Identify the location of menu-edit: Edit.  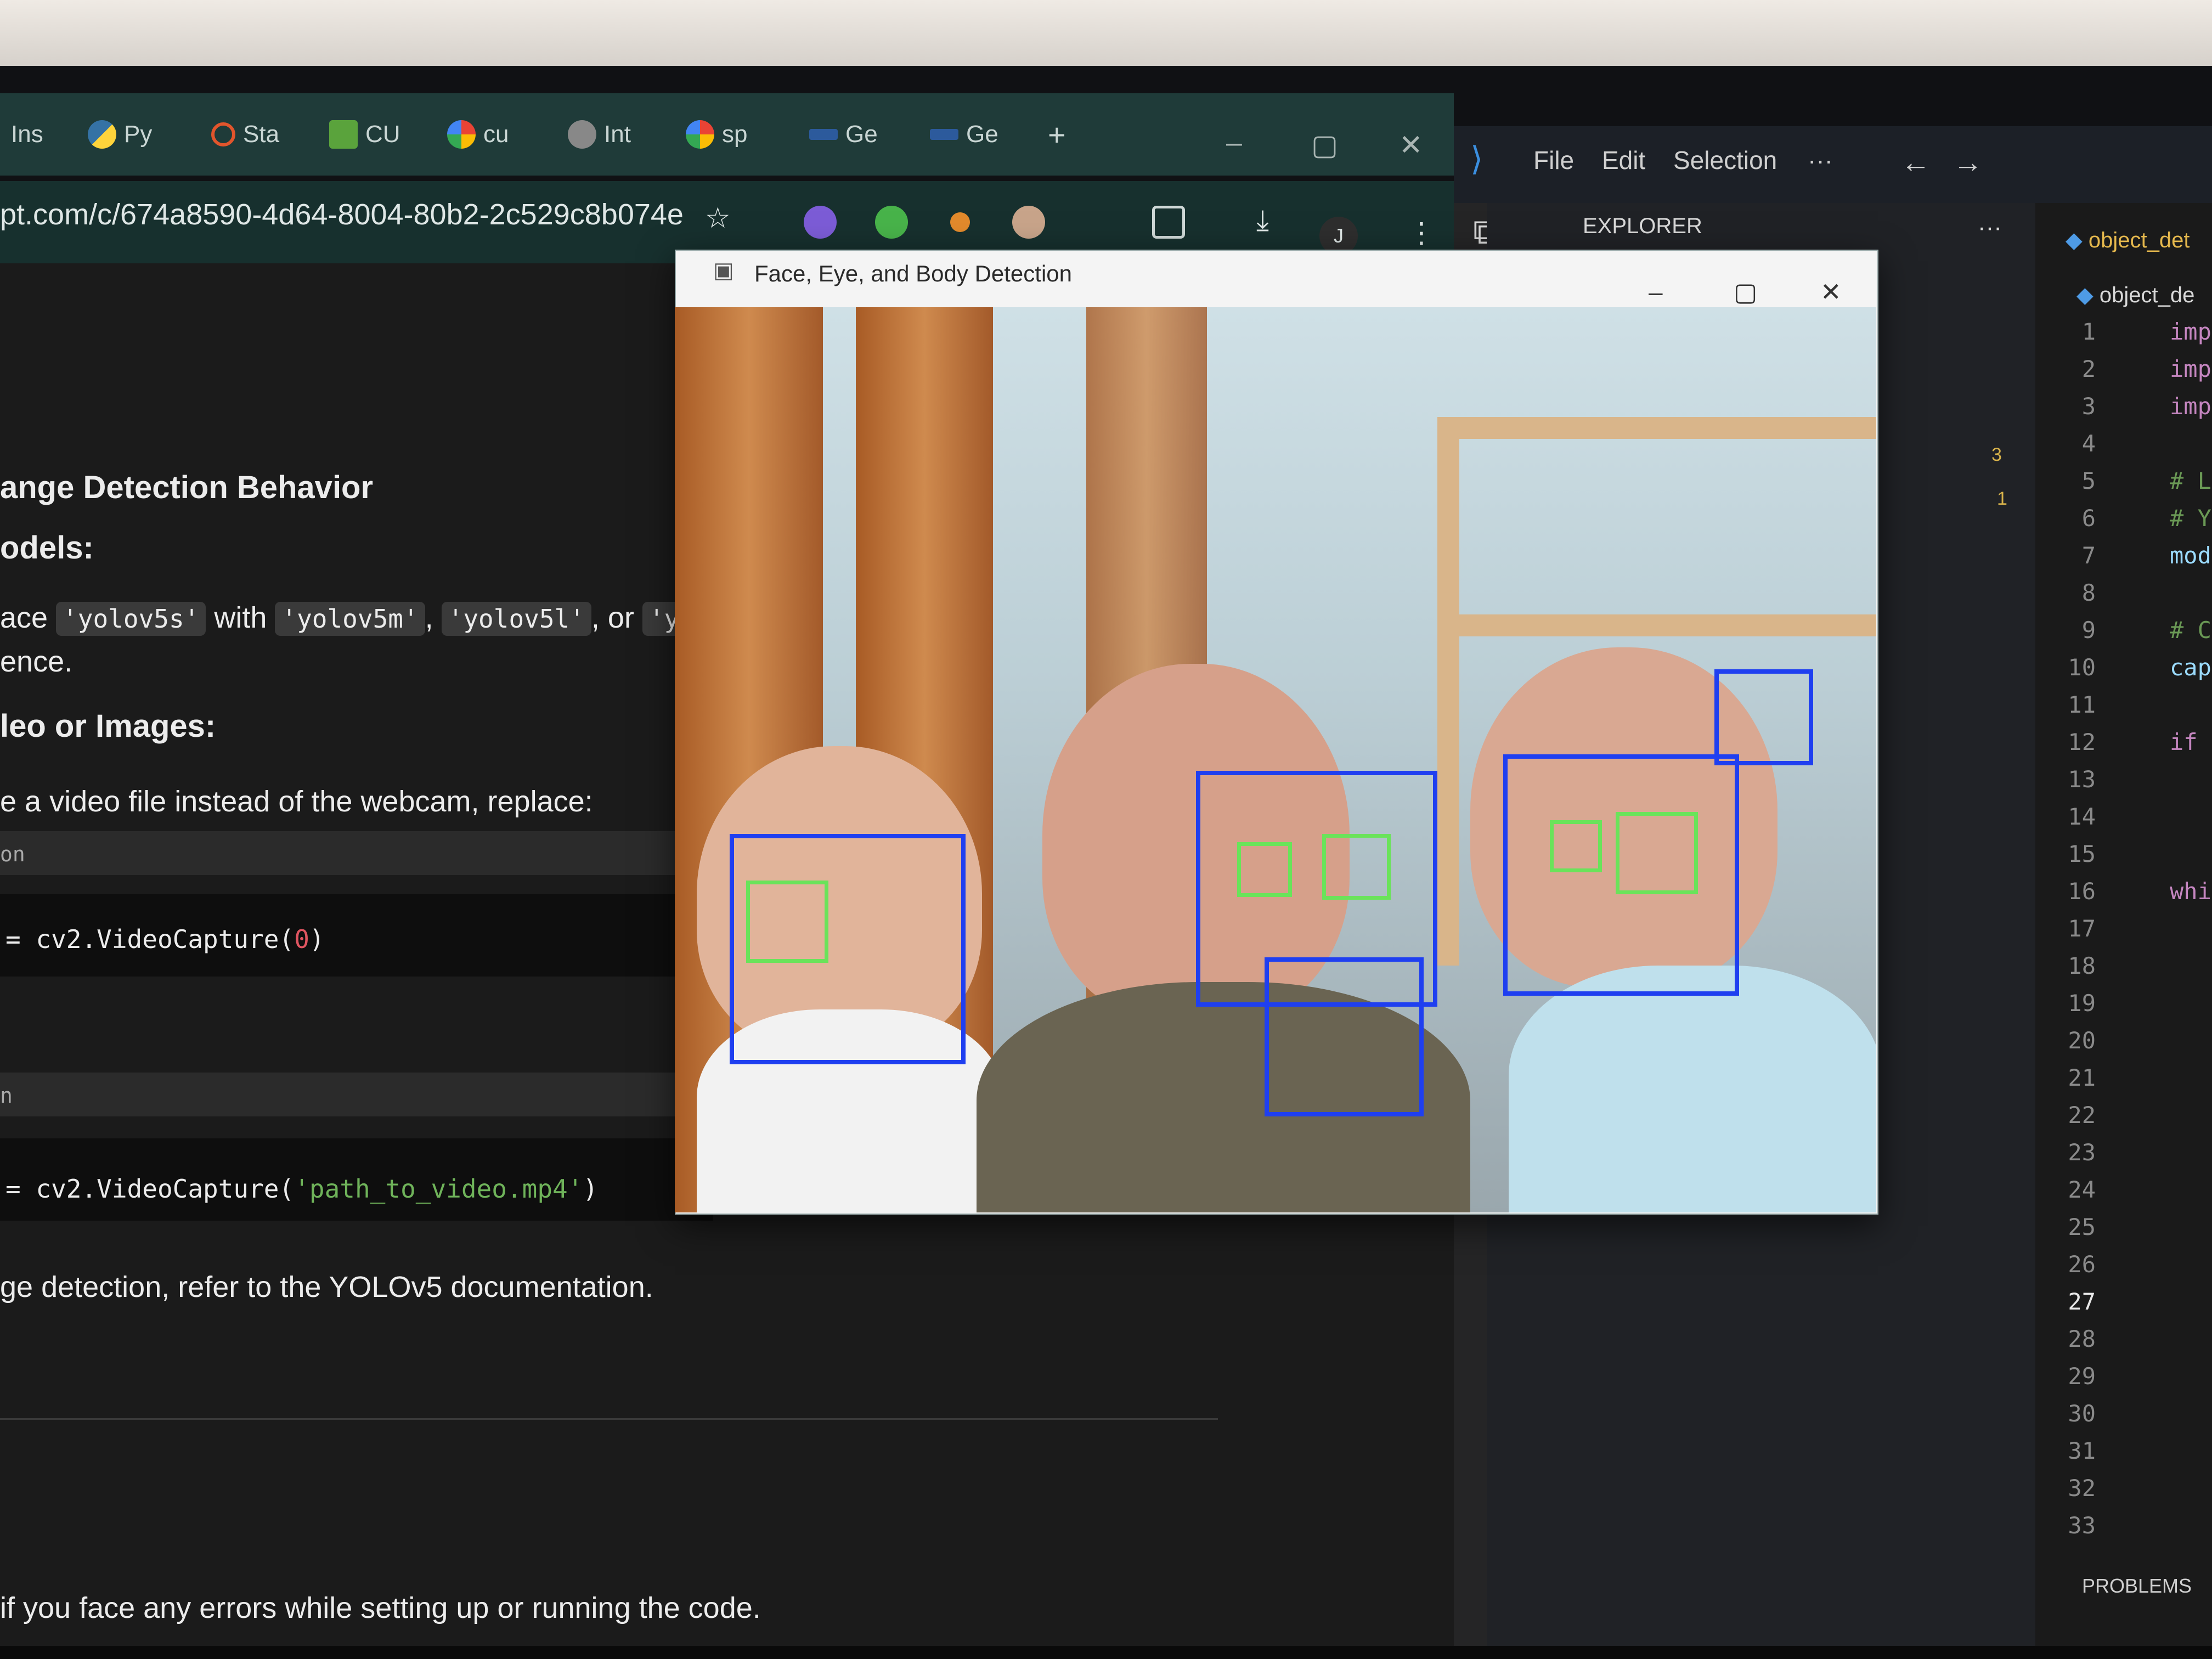
(1623, 160).